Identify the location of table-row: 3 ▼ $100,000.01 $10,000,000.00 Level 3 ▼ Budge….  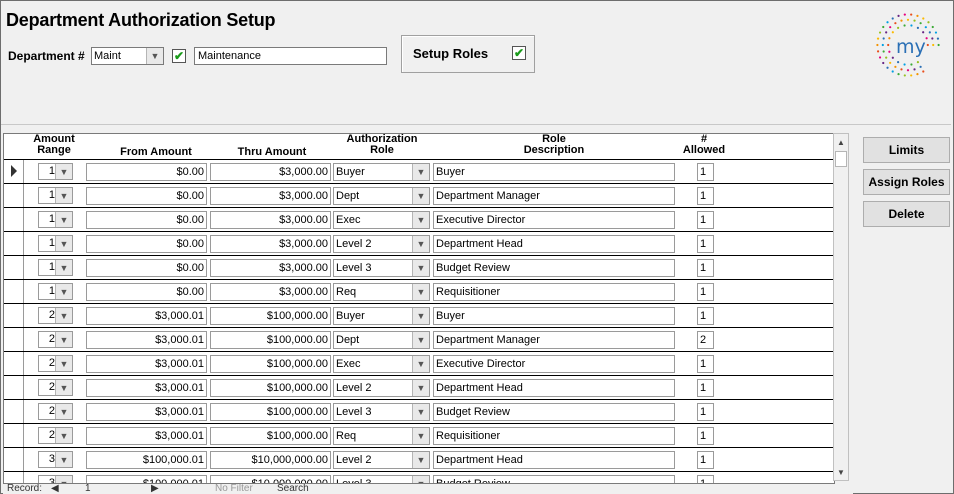
(419, 477).